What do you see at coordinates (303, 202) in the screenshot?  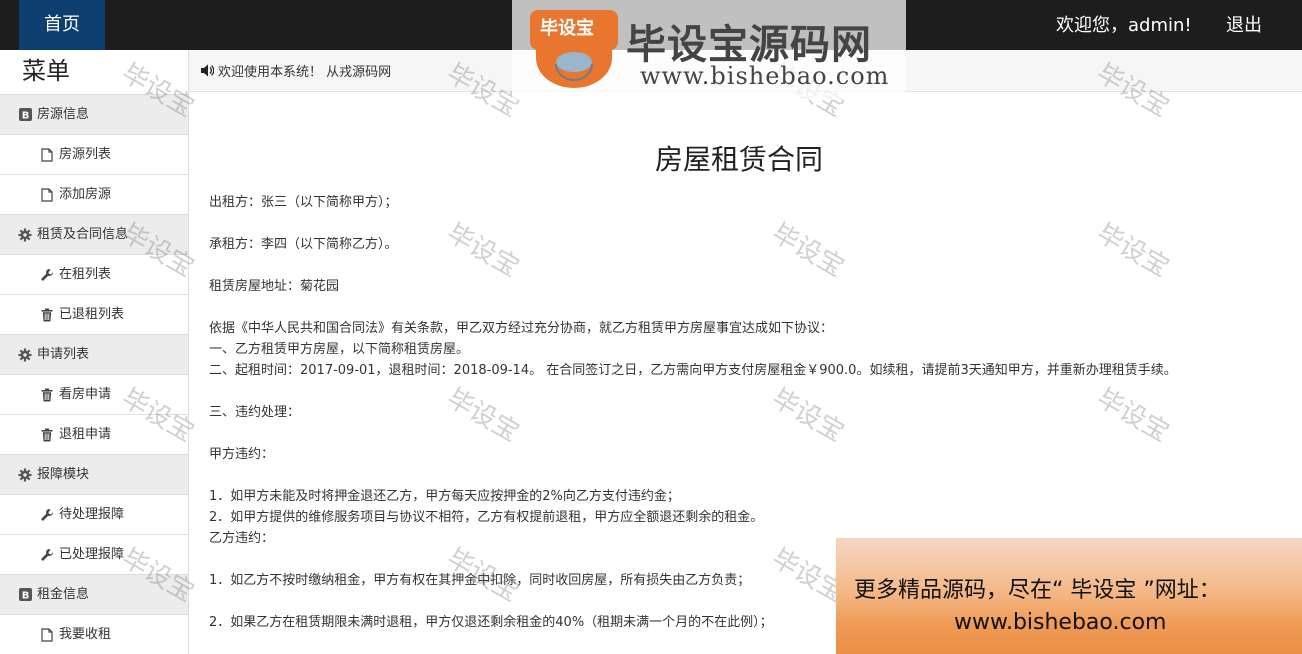 I see `lessor-line: 出租方：张三（以下简称甲方）；` at bounding box center [303, 202].